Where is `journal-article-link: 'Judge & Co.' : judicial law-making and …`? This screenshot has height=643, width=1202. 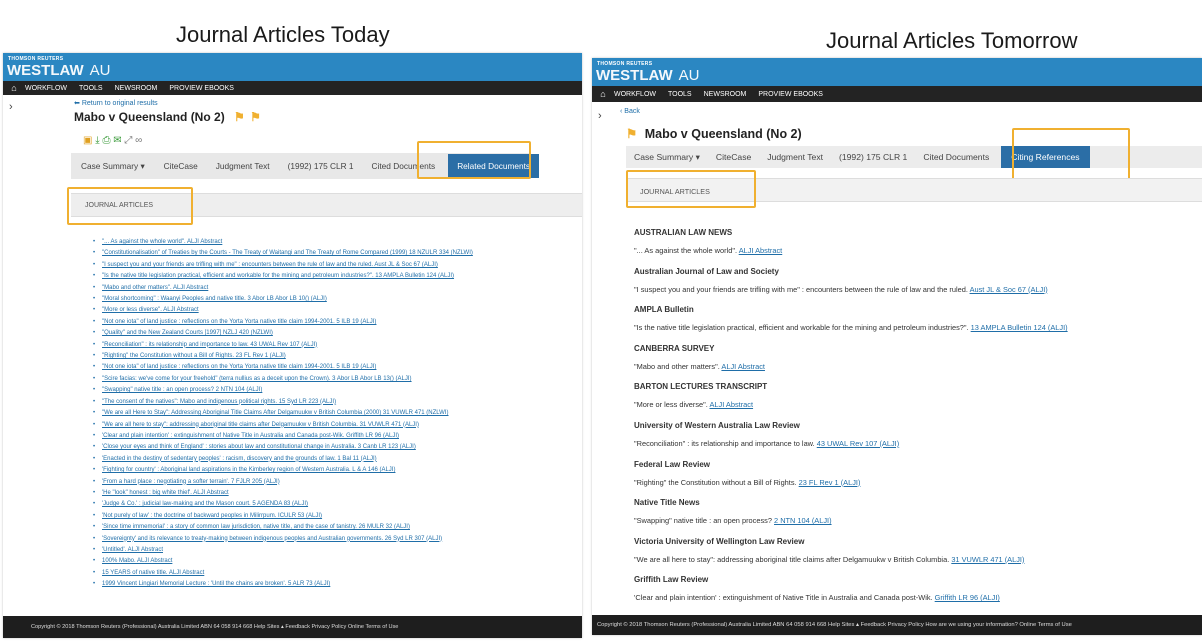 journal-article-link: 'Judge & Co.' : judicial law-making and … is located at coordinates (333, 504).